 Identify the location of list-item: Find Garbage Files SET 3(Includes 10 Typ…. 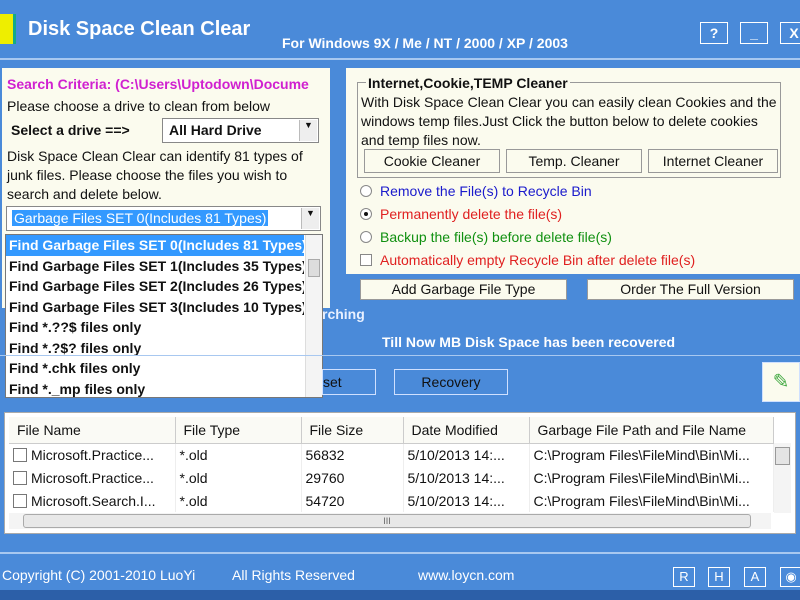
(155, 307).